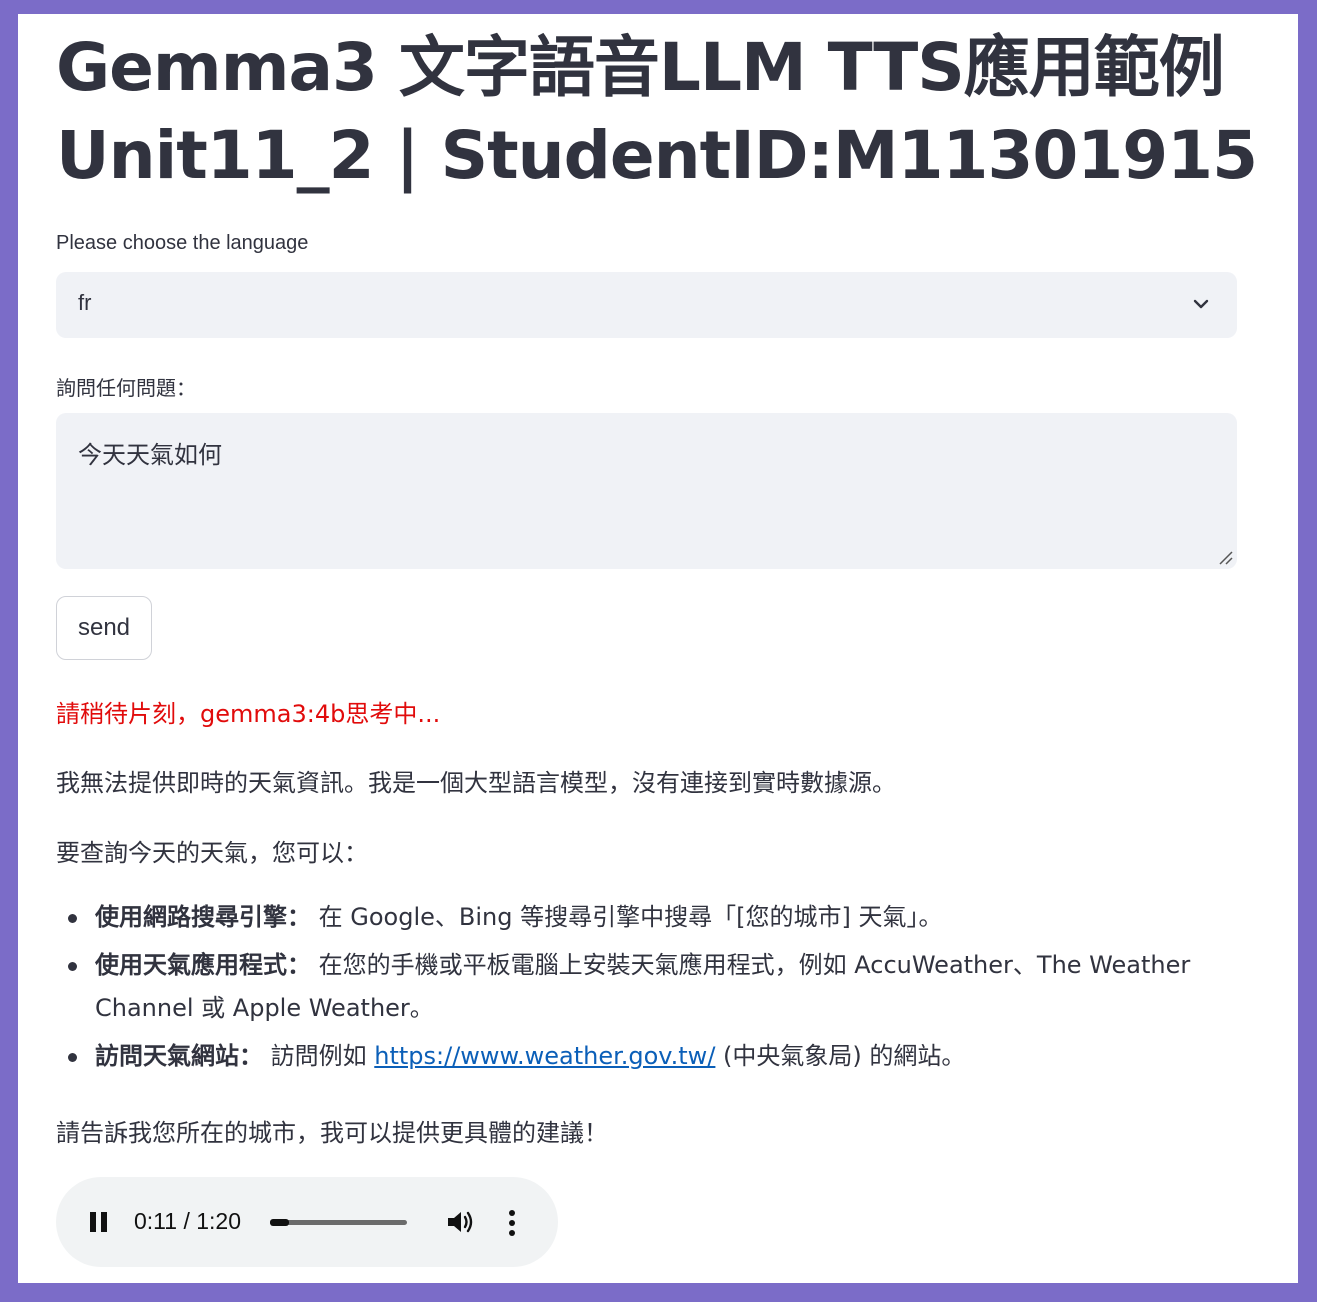 This screenshot has width=1317, height=1302. I want to click on list-item-title: 使用天氣應用程式：, so click(203, 965).